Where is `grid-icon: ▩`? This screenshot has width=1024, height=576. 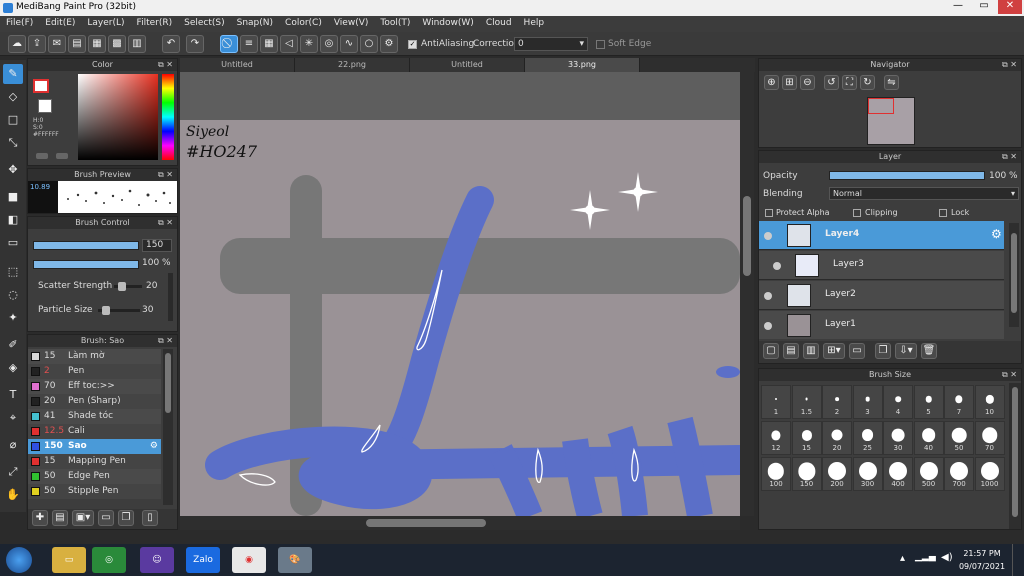
grid-icon: ▩ is located at coordinates (117, 44).